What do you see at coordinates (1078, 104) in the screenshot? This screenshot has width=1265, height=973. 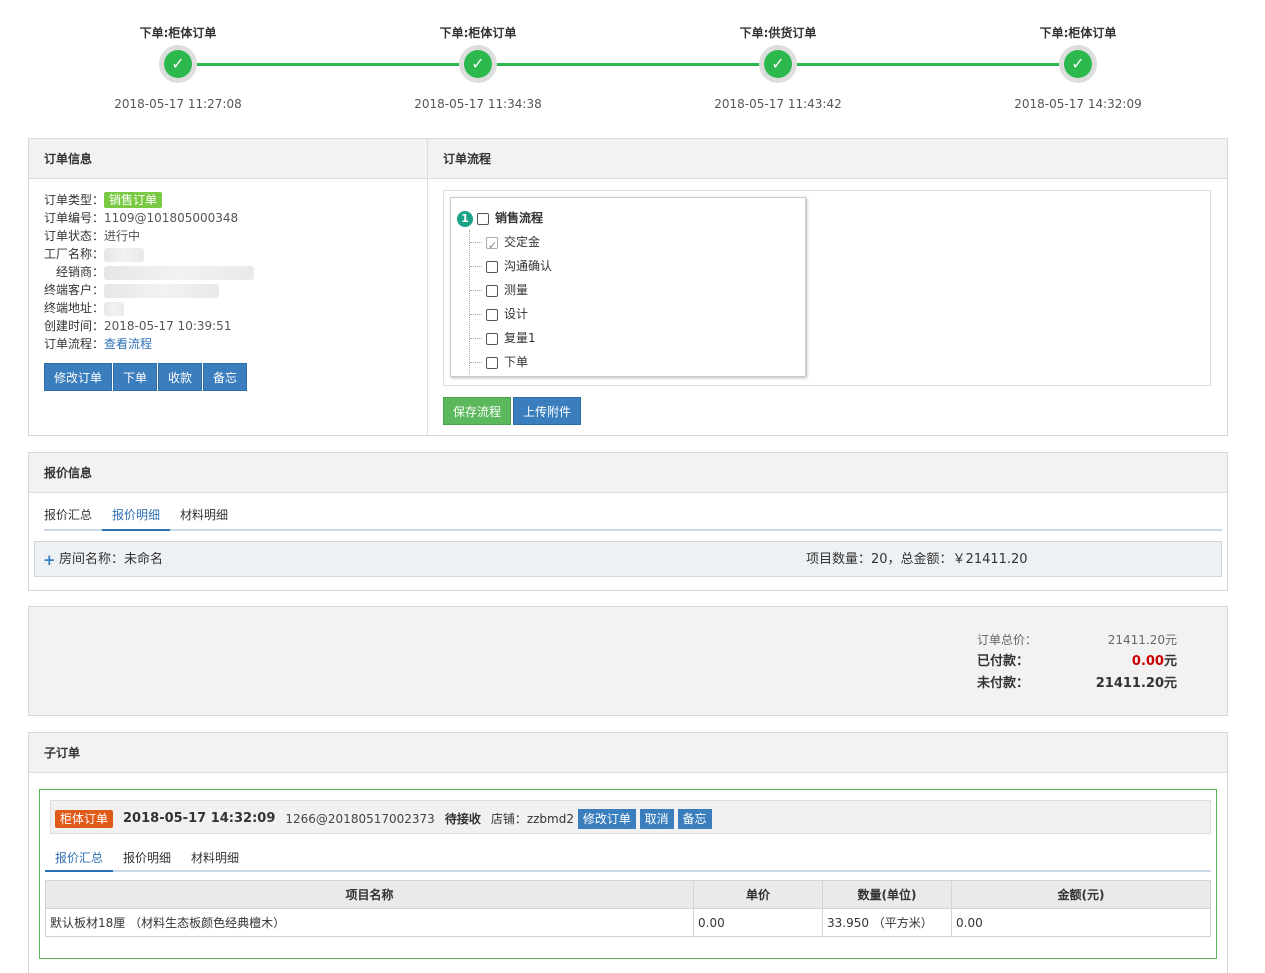 I see `timeline-step-time: 2018-05-17 14:32:09` at bounding box center [1078, 104].